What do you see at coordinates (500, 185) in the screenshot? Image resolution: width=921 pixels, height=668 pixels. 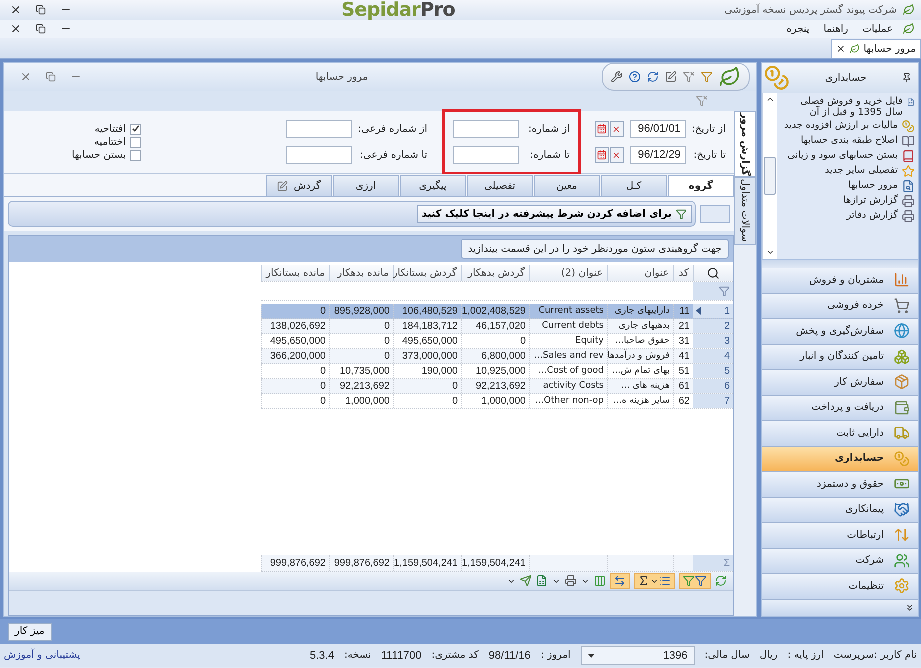 I see `tab: تفصیلی` at bounding box center [500, 185].